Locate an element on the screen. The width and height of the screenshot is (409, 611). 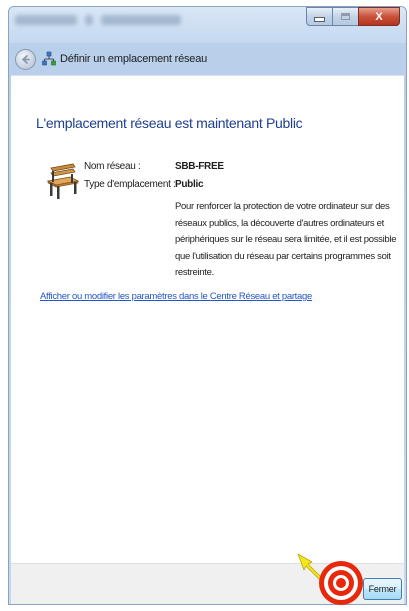
title-bar: X is located at coordinates (207, 25).